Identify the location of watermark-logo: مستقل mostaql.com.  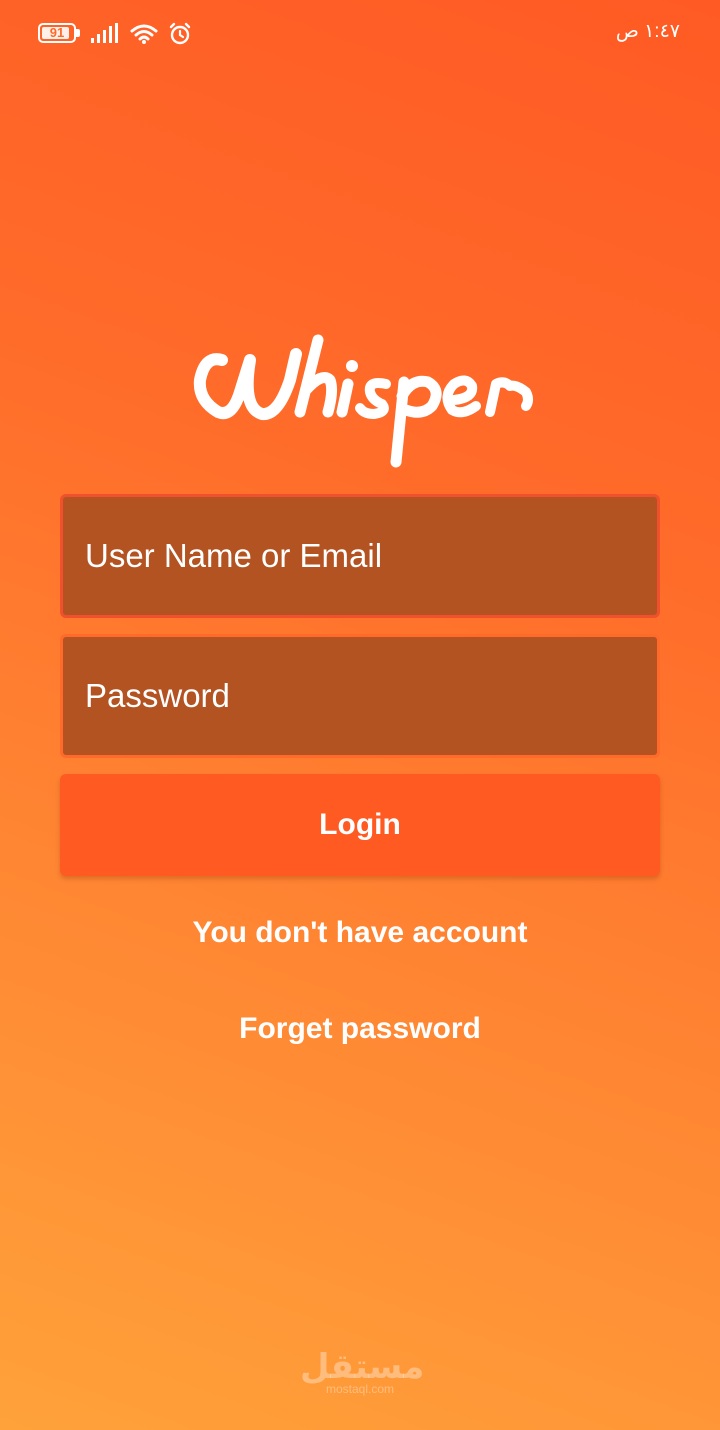
(362, 1373).